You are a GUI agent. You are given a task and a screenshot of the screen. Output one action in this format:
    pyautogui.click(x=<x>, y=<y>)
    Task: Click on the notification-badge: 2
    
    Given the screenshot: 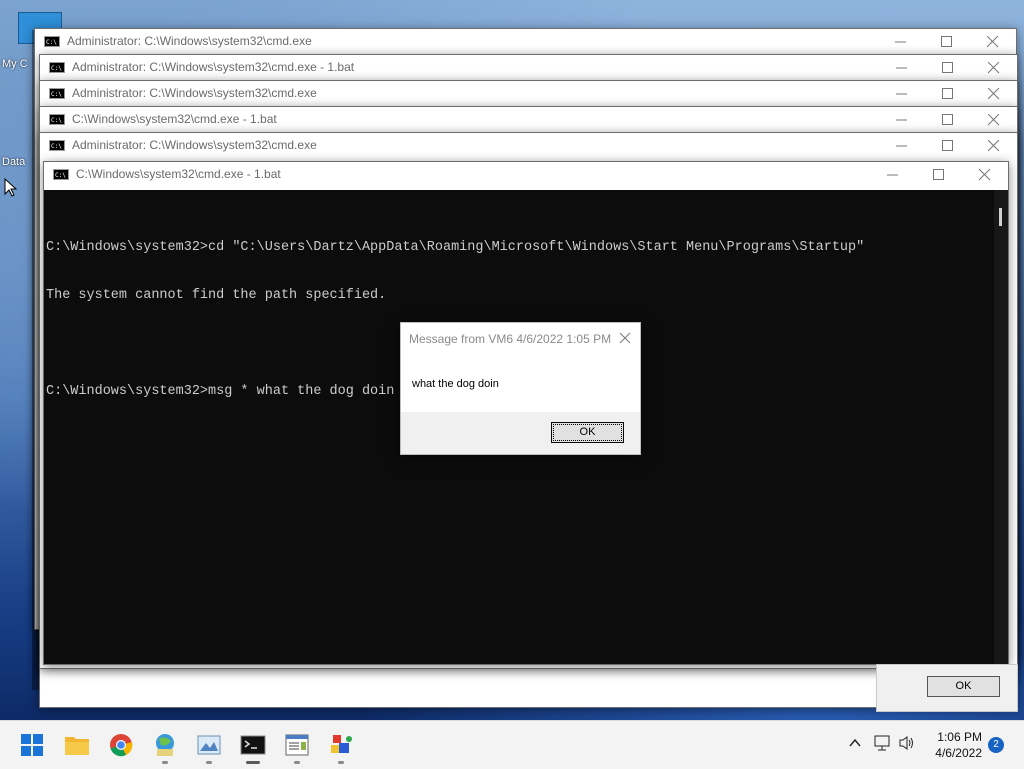 What is the action you would take?
    pyautogui.click(x=996, y=745)
    